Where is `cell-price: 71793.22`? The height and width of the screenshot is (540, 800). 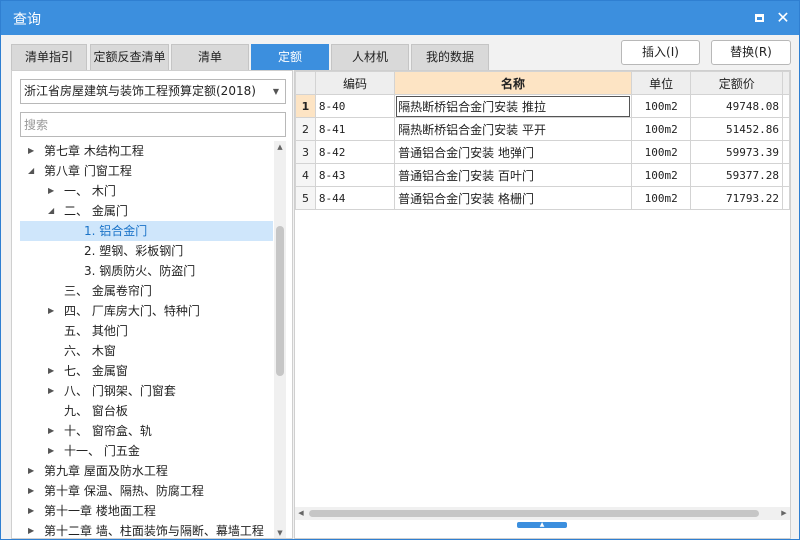 cell-price: 71793.22 is located at coordinates (736, 198).